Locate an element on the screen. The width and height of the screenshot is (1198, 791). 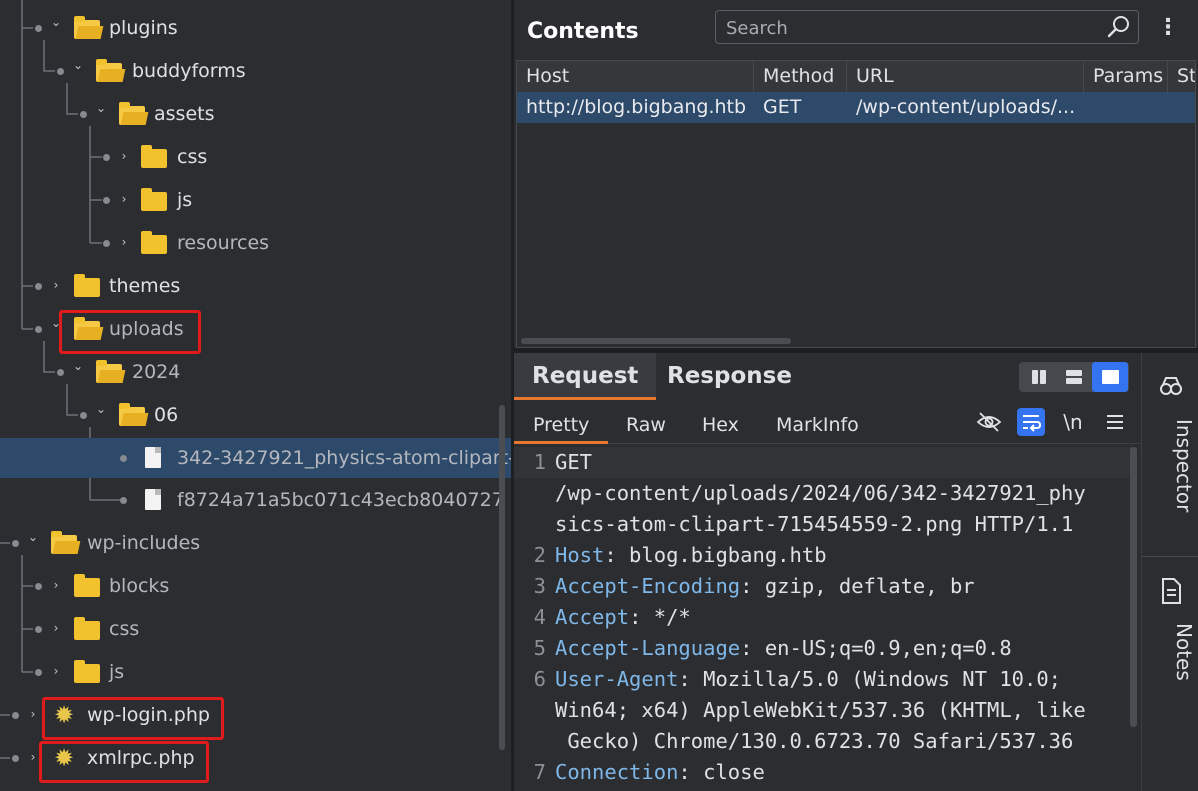
tree-item-themes: › themes is located at coordinates (255, 286).